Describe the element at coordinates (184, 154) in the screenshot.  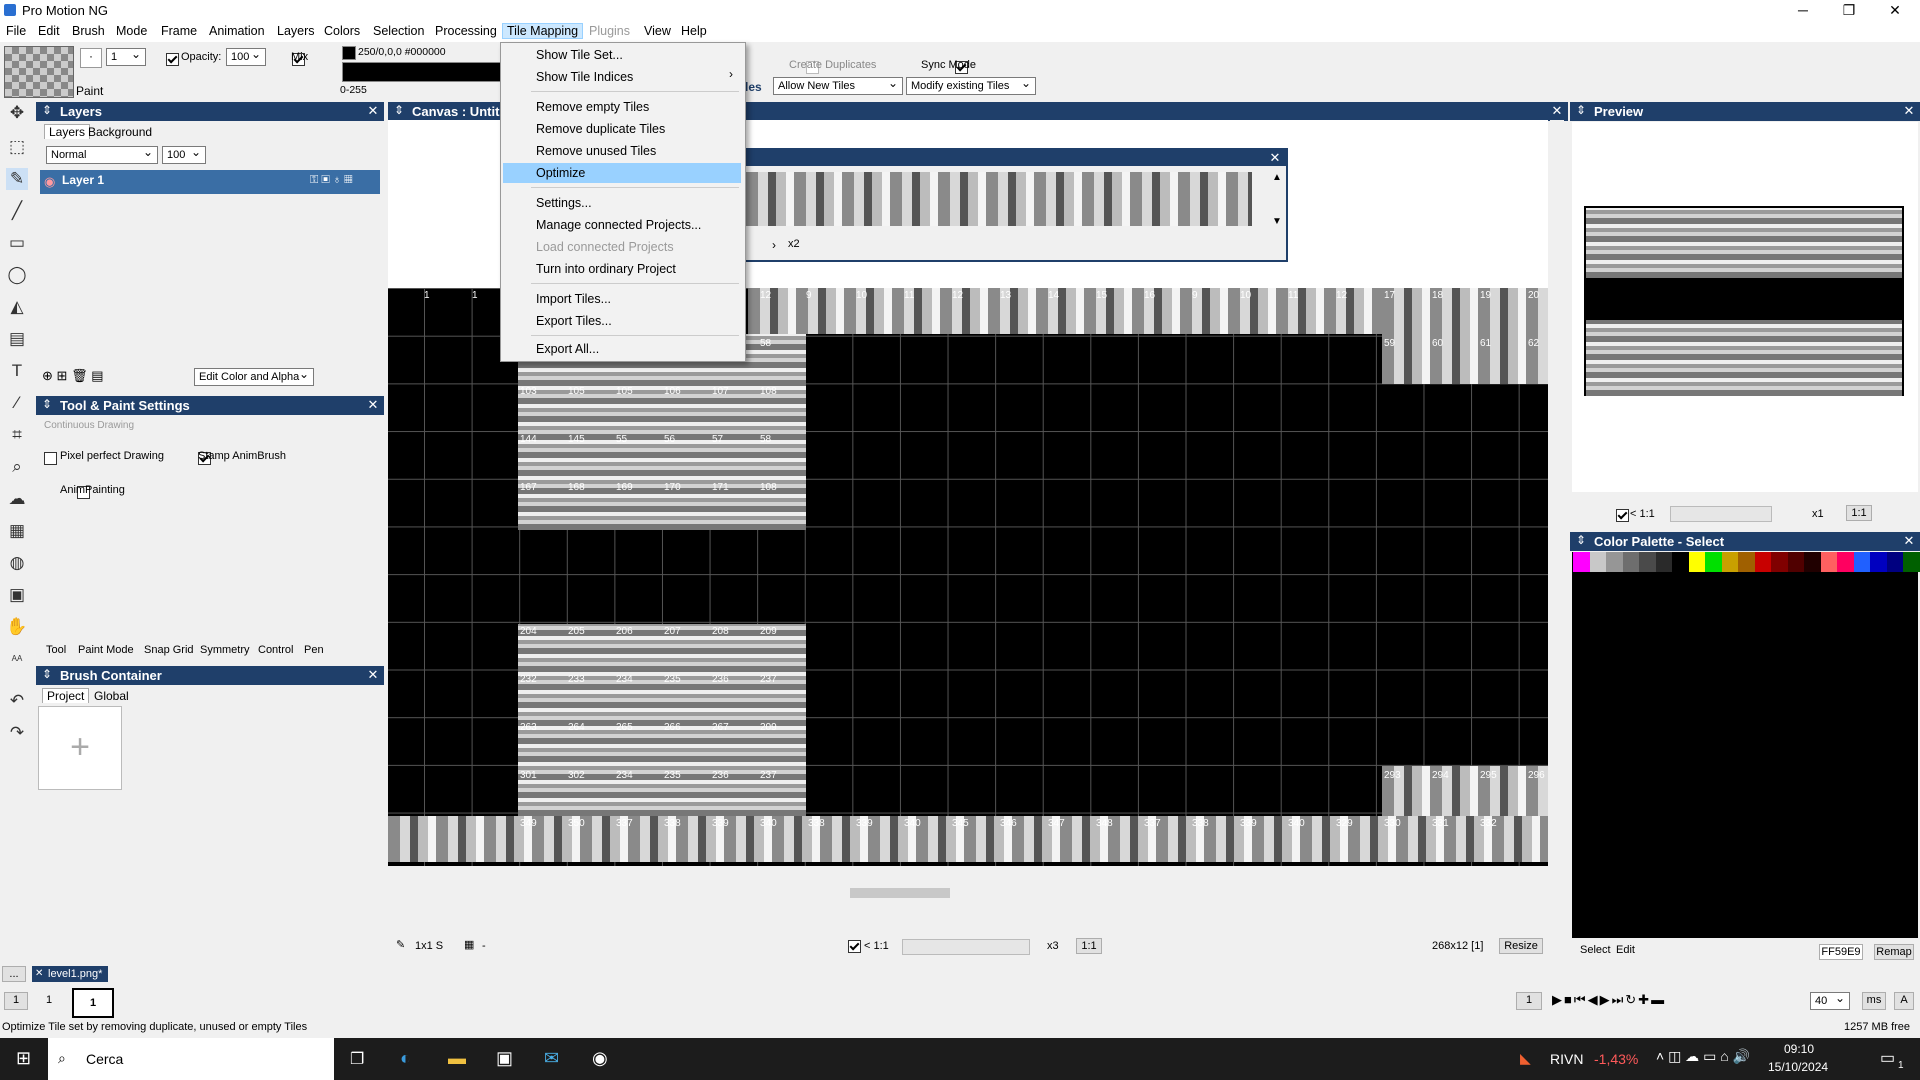
I see `layer-opacity-input: 100` at that location.